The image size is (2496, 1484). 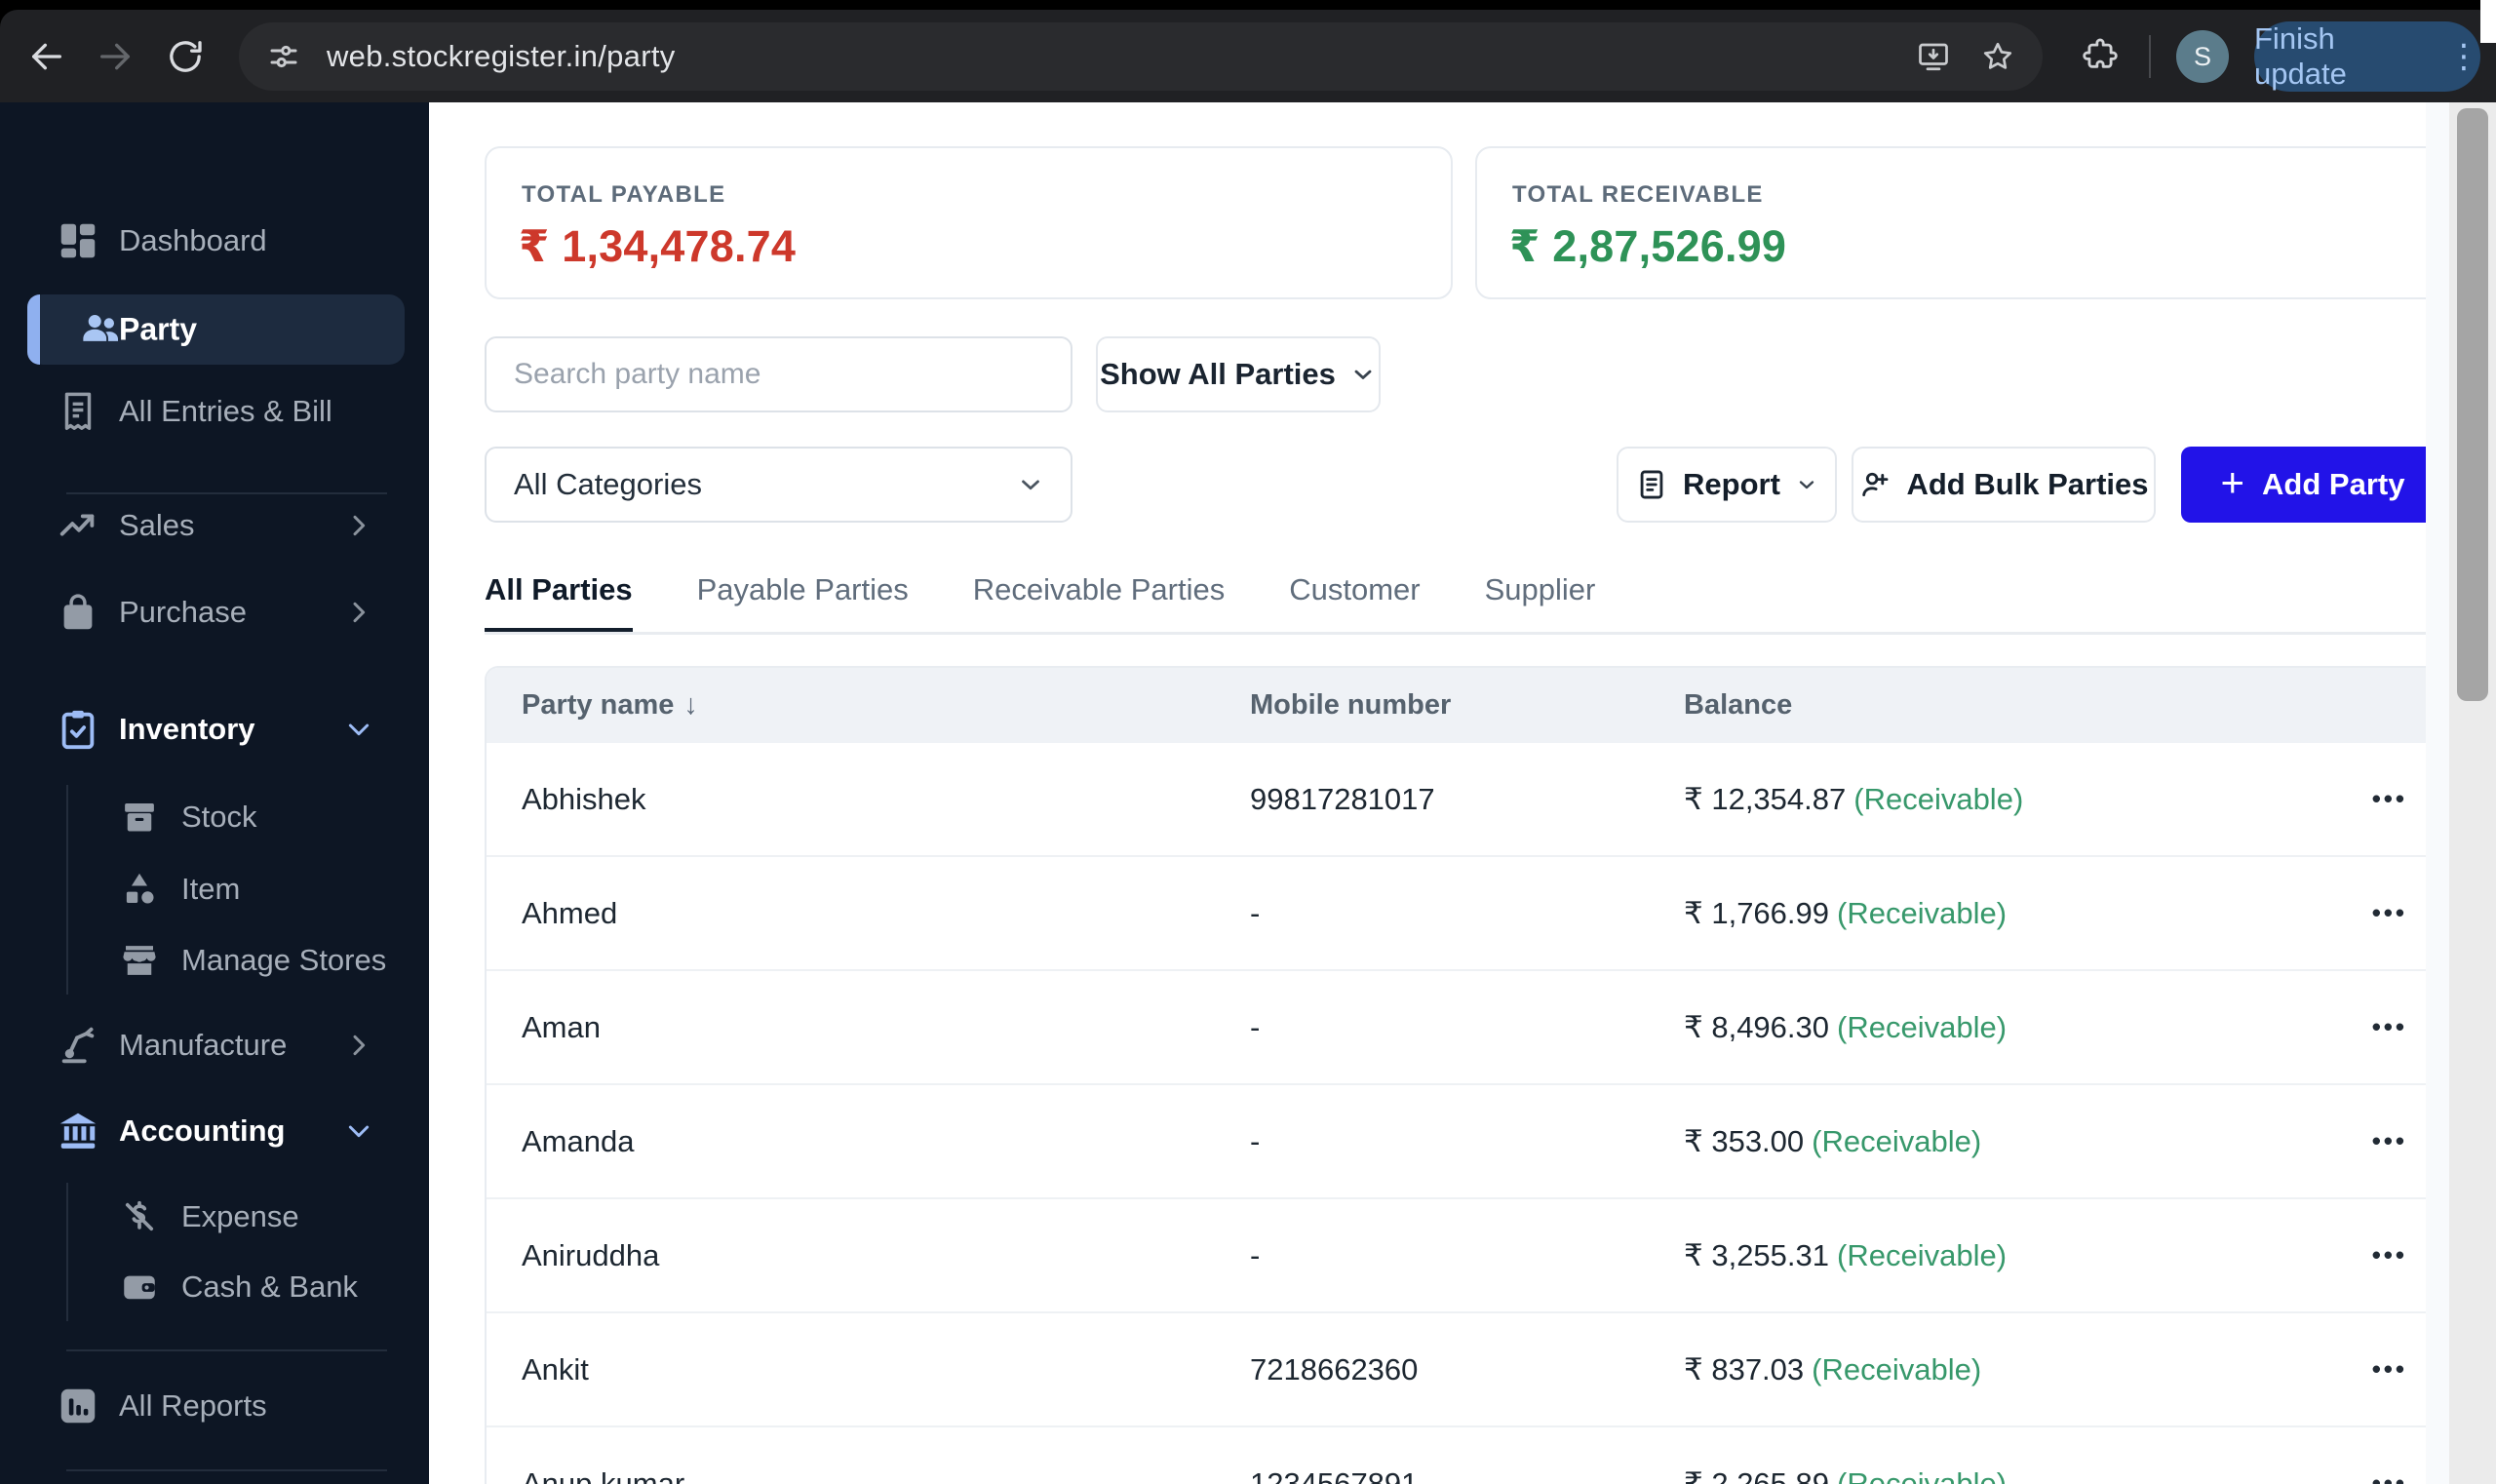 What do you see at coordinates (214, 1287) in the screenshot?
I see `sidebar-item-cash-bank: Cash & Bank` at bounding box center [214, 1287].